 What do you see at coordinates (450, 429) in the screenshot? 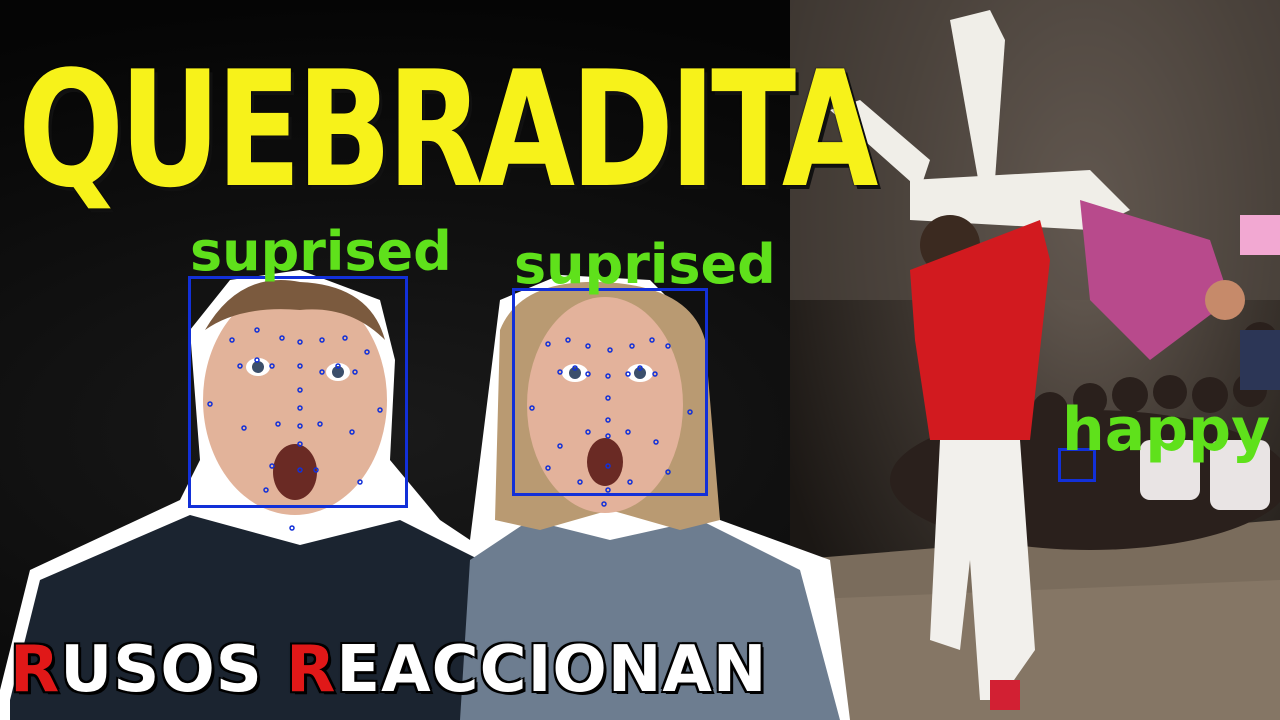
I see `facial-landmarks` at bounding box center [450, 429].